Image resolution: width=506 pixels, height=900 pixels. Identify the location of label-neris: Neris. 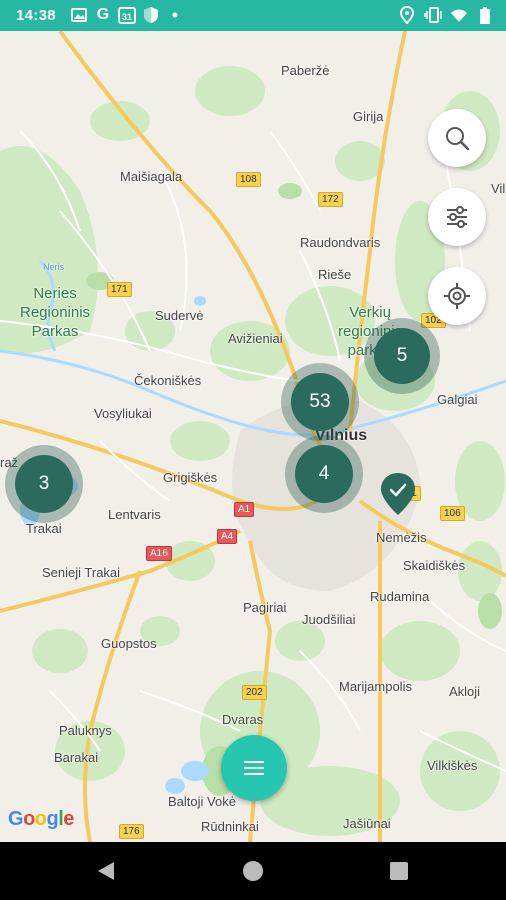
(54, 267).